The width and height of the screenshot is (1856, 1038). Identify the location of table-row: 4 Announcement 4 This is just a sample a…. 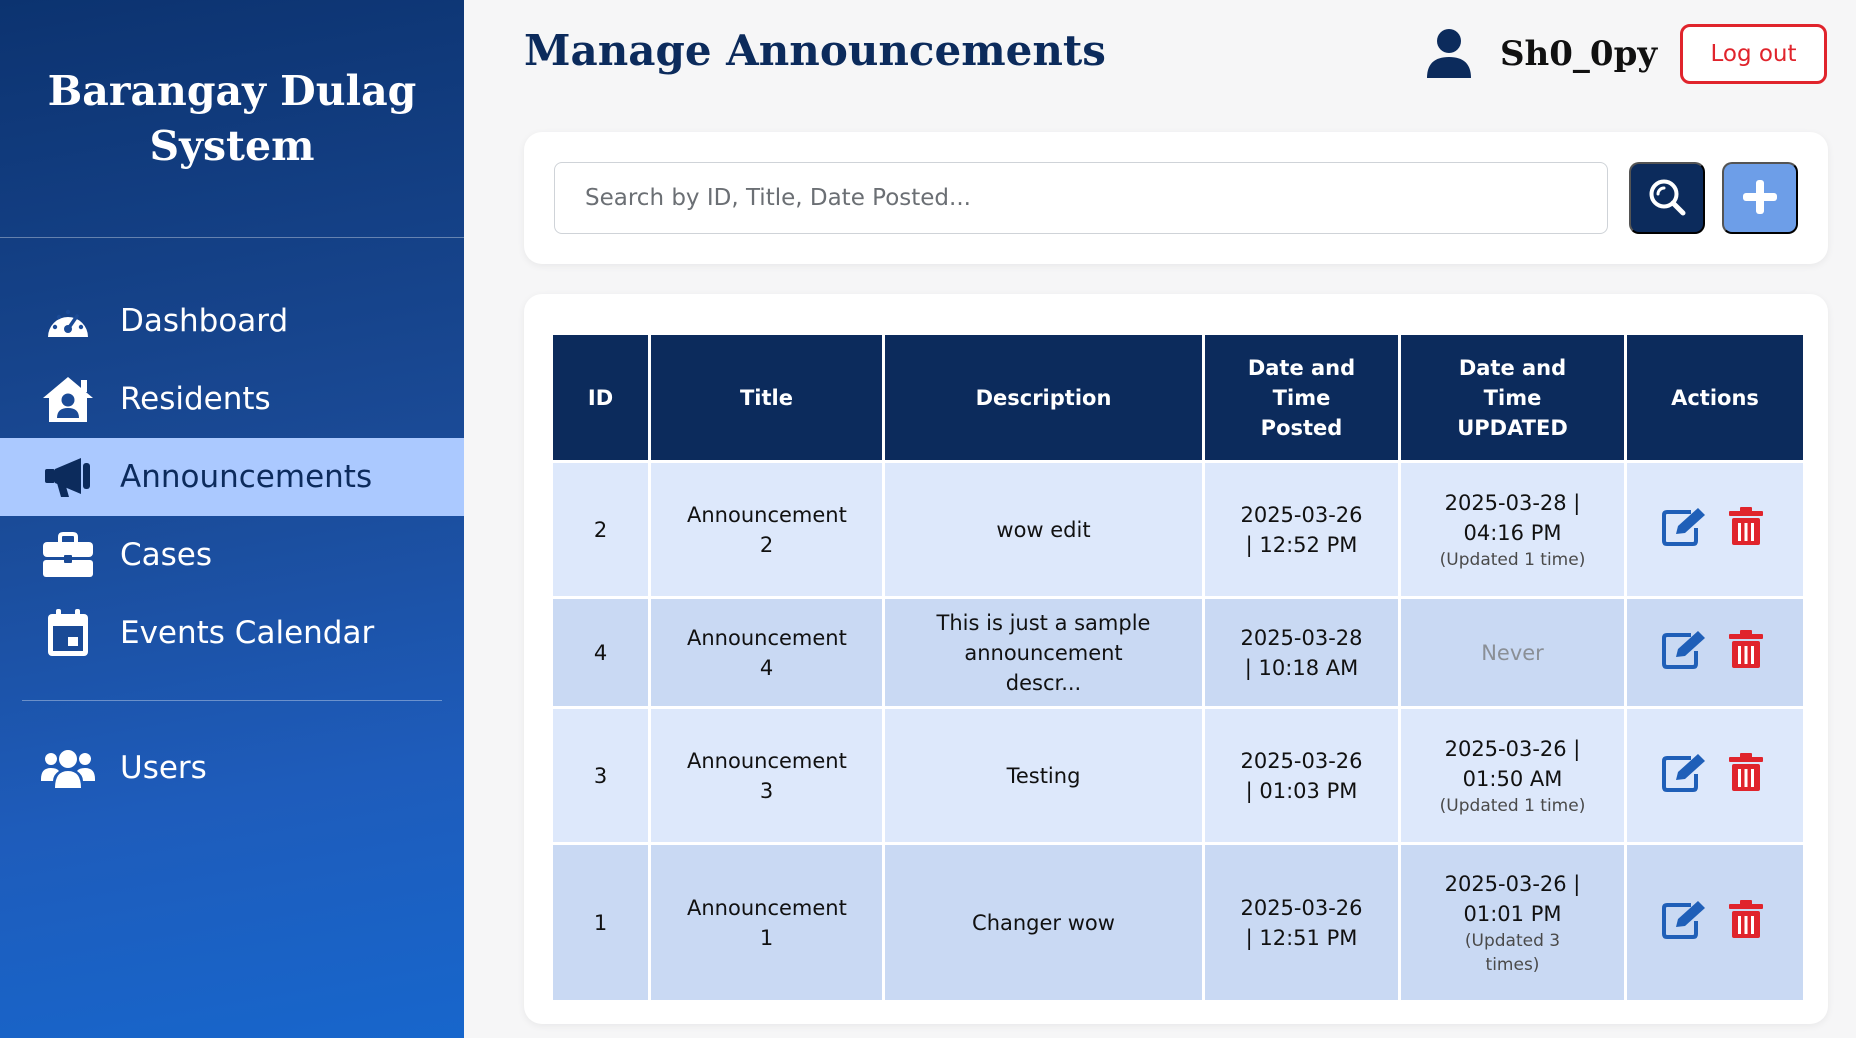
(1178, 652).